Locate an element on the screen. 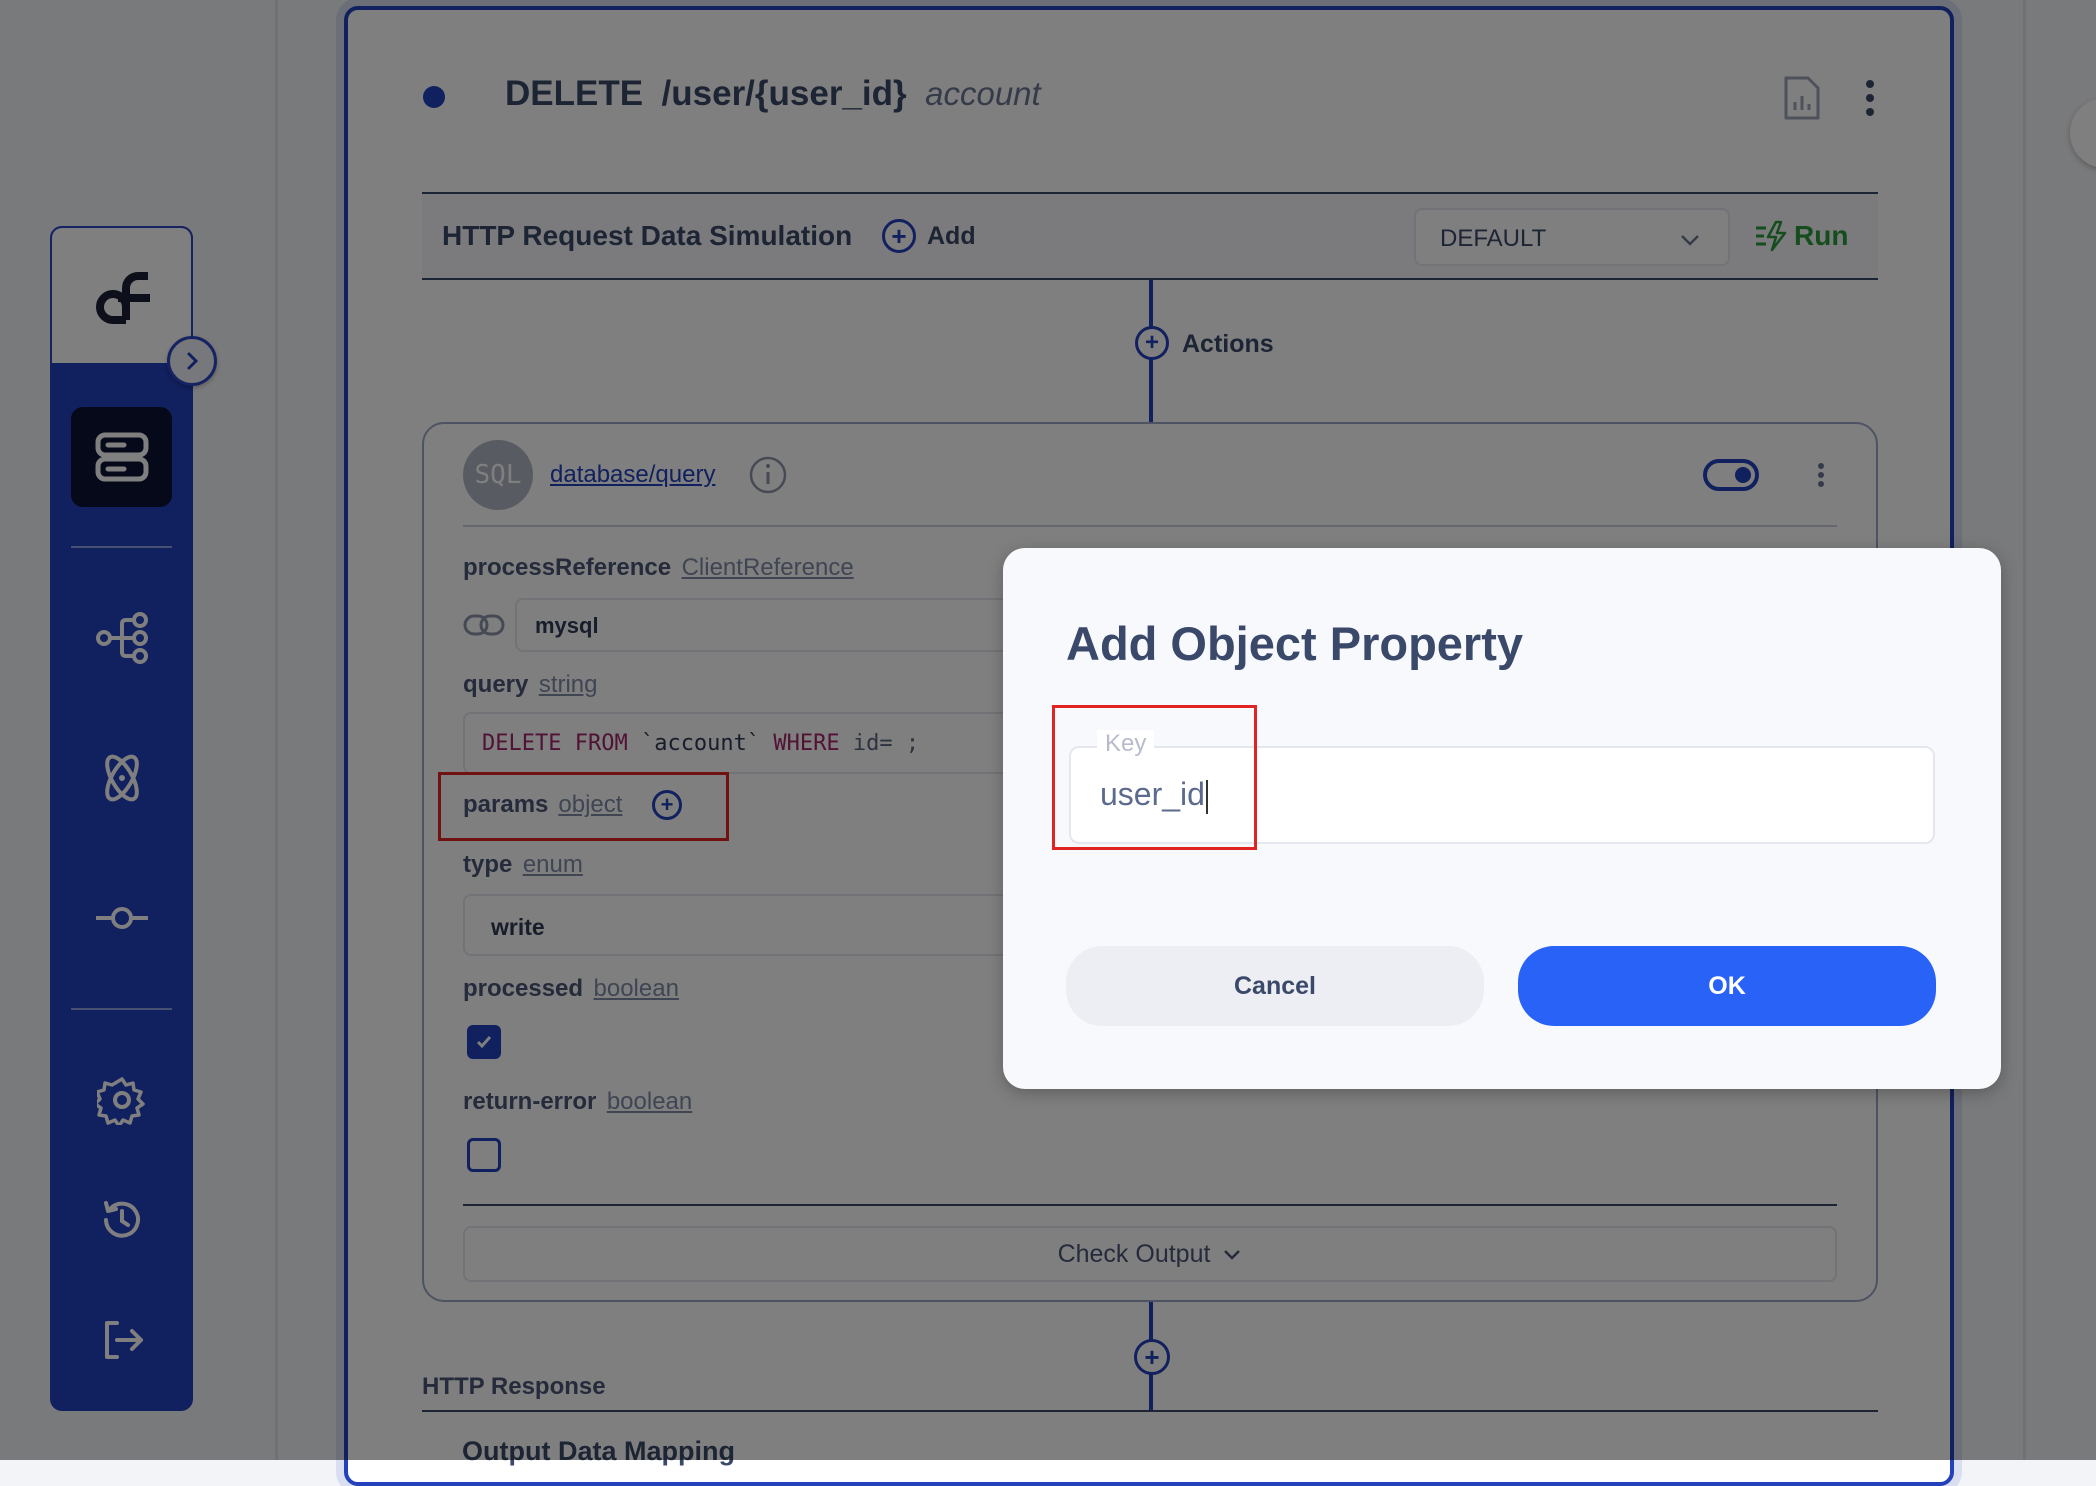 The height and width of the screenshot is (1486, 2096). cancel-button: Cancel is located at coordinates (1275, 986).